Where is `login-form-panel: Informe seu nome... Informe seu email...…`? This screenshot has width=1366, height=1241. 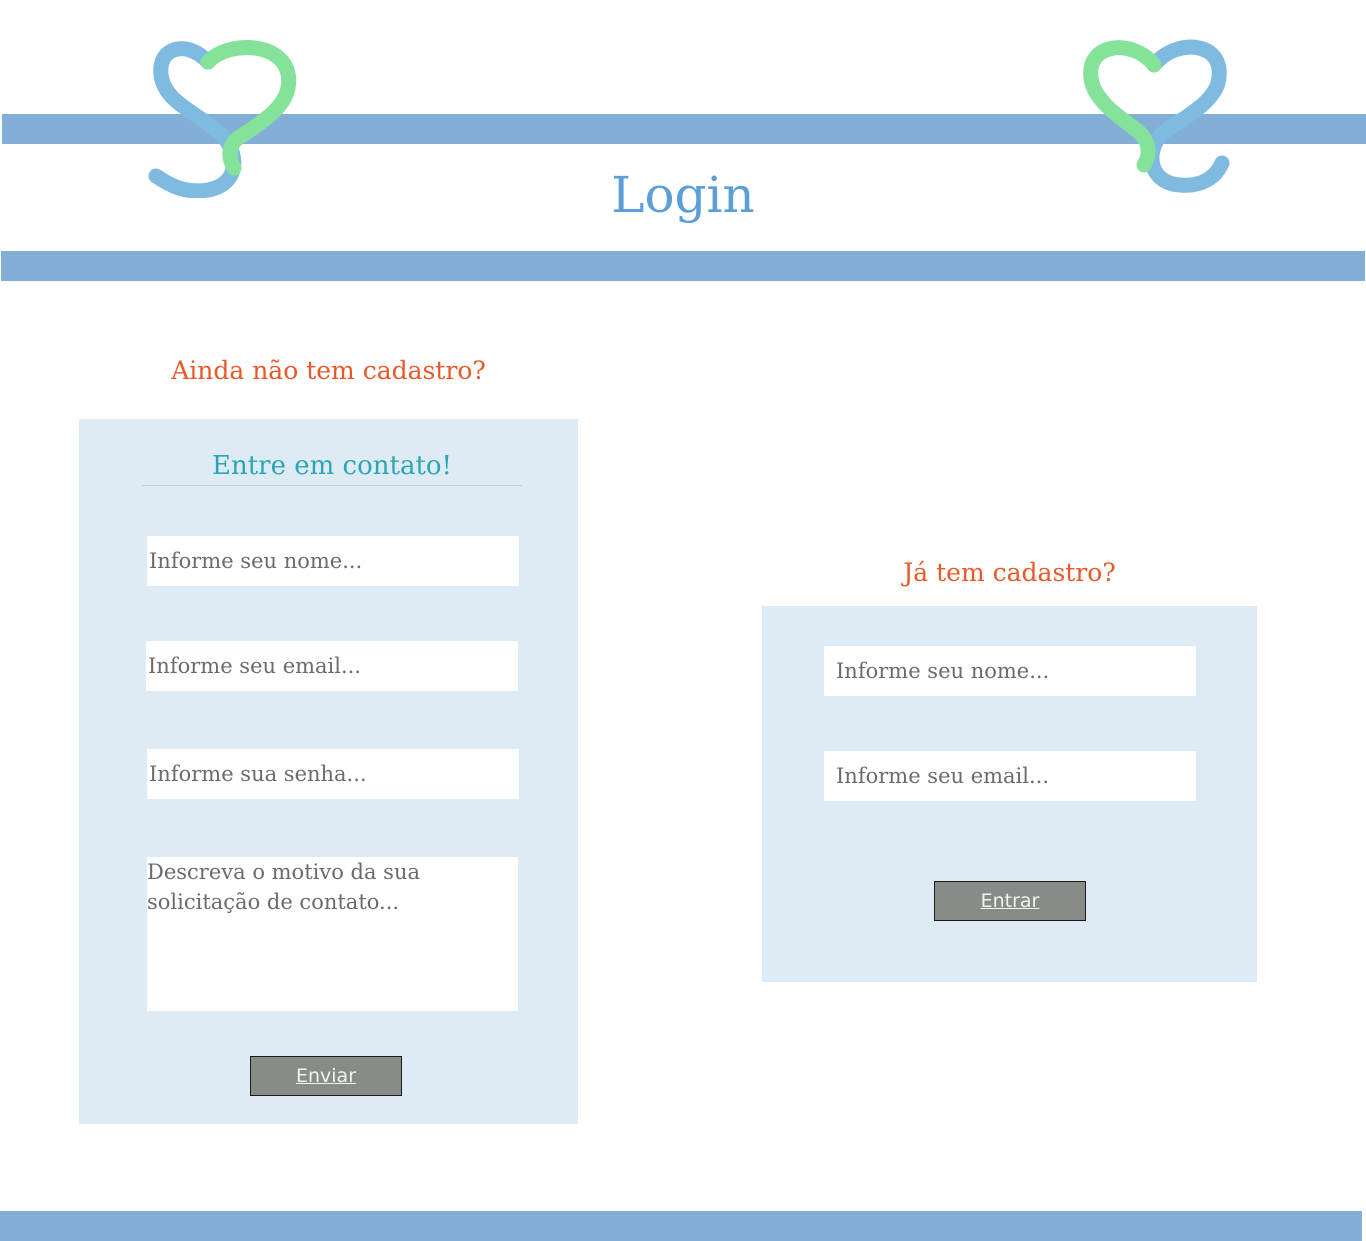 login-form-panel: Informe seu nome... Informe seu email...… is located at coordinates (1009, 794).